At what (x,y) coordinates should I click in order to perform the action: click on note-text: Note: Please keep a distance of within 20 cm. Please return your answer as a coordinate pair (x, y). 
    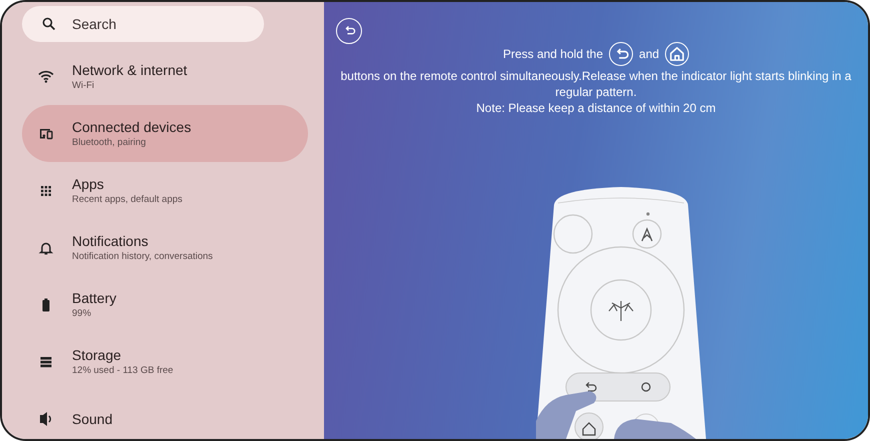
    Looking at the image, I should click on (596, 108).